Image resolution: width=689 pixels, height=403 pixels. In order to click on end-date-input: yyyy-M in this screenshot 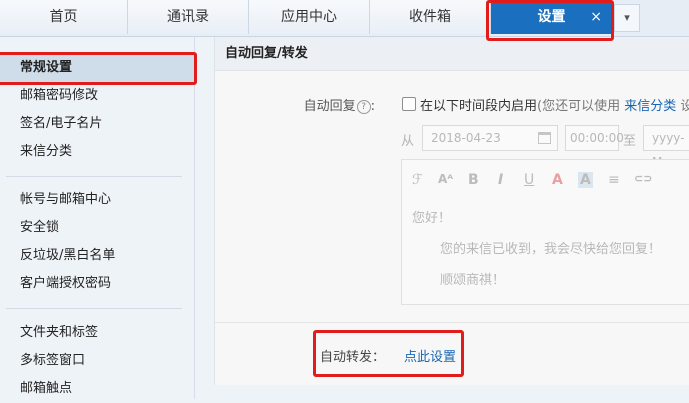, I will do `click(666, 147)`.